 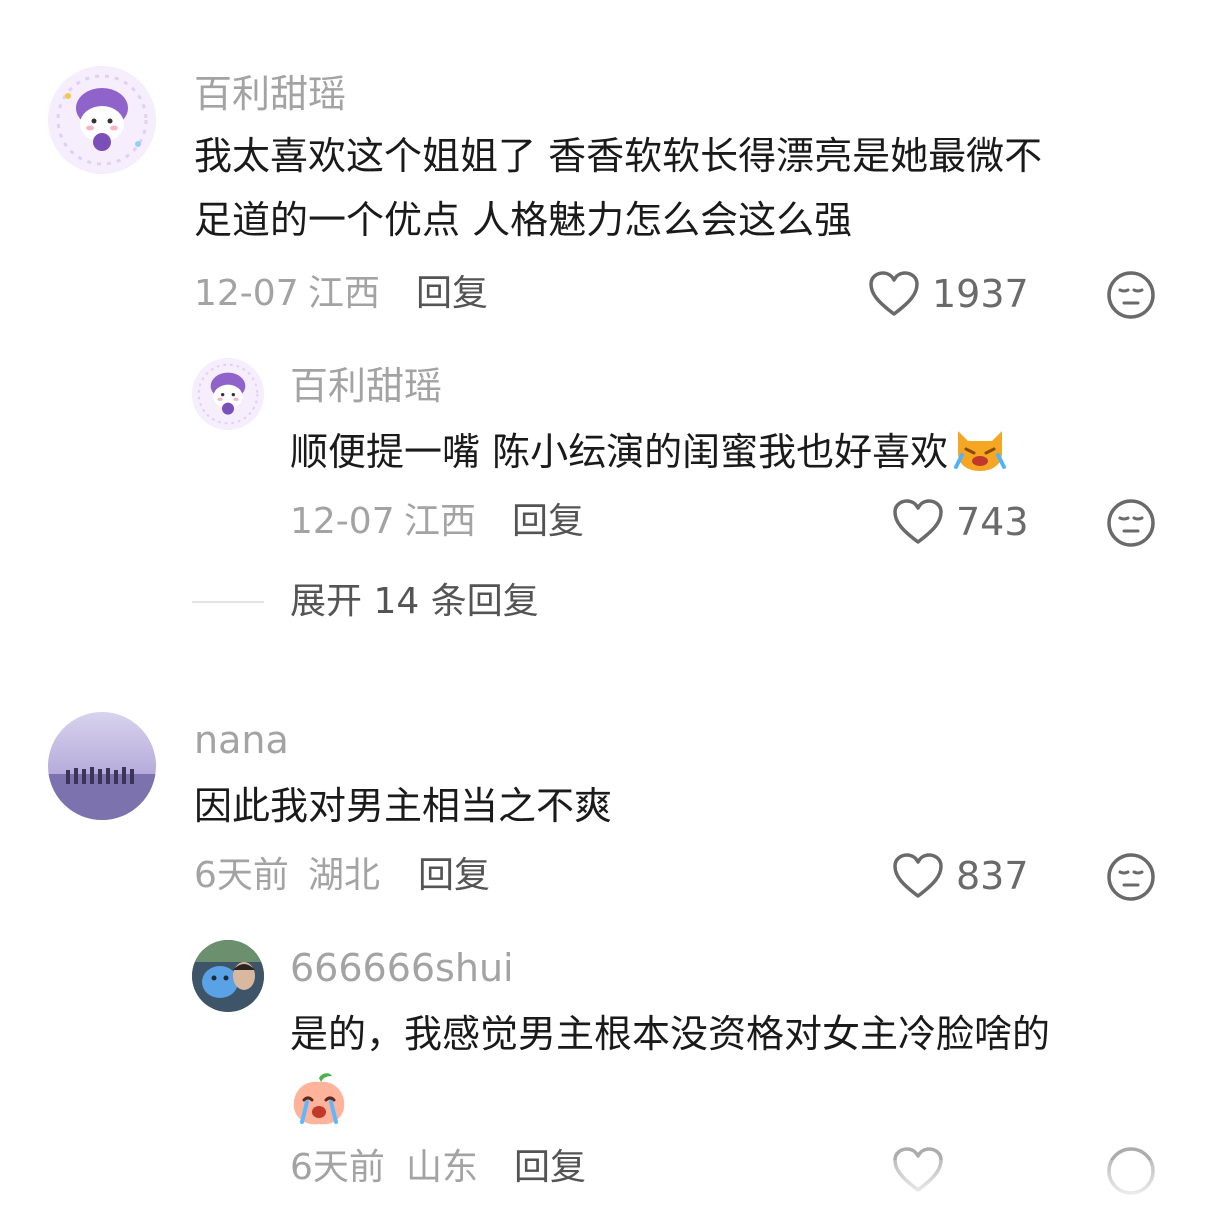 I want to click on comment-text-line: 足道的一个优点 人格魅力怎么会这么强, so click(x=674, y=220).